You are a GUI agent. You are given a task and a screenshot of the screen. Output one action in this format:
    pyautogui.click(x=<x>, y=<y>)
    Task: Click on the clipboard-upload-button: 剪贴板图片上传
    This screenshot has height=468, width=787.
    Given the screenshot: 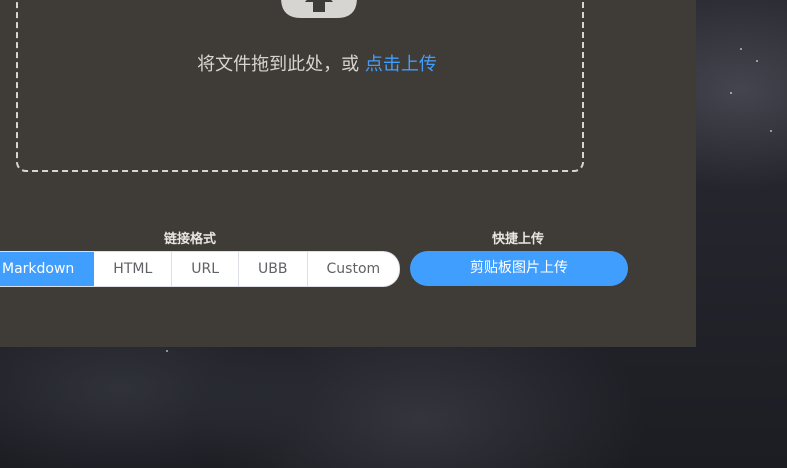 What is the action you would take?
    pyautogui.click(x=519, y=268)
    